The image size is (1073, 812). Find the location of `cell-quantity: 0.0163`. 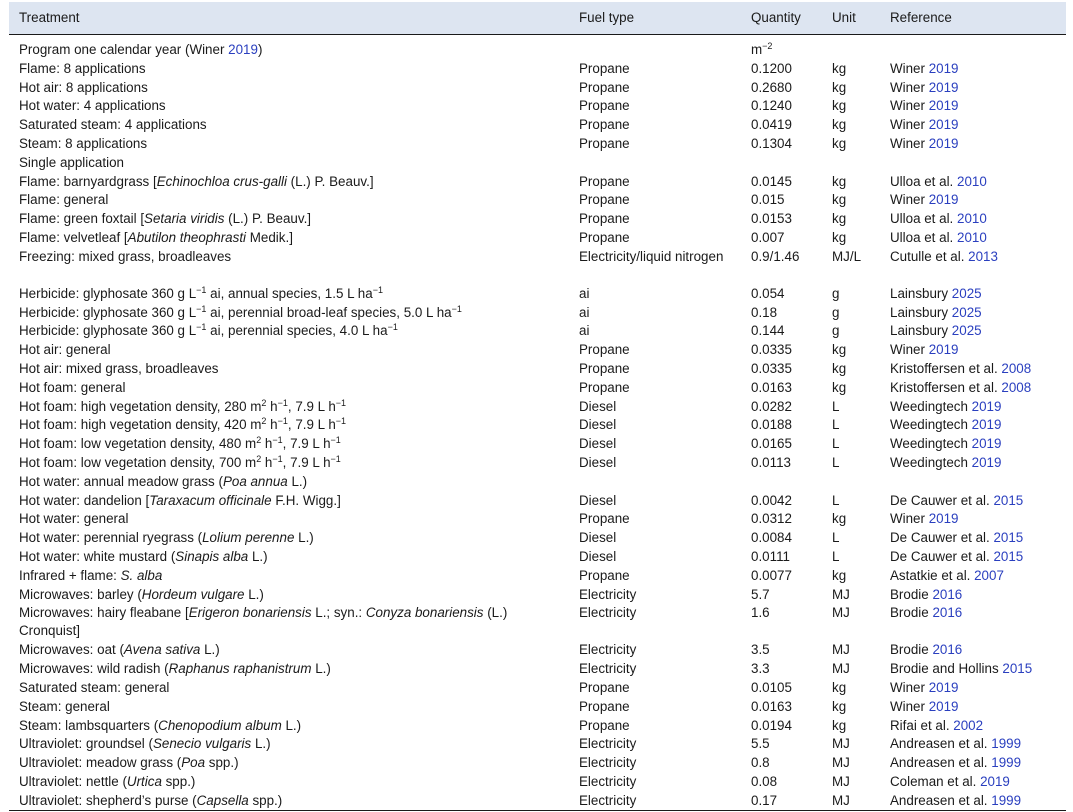

cell-quantity: 0.0163 is located at coordinates (781, 388).